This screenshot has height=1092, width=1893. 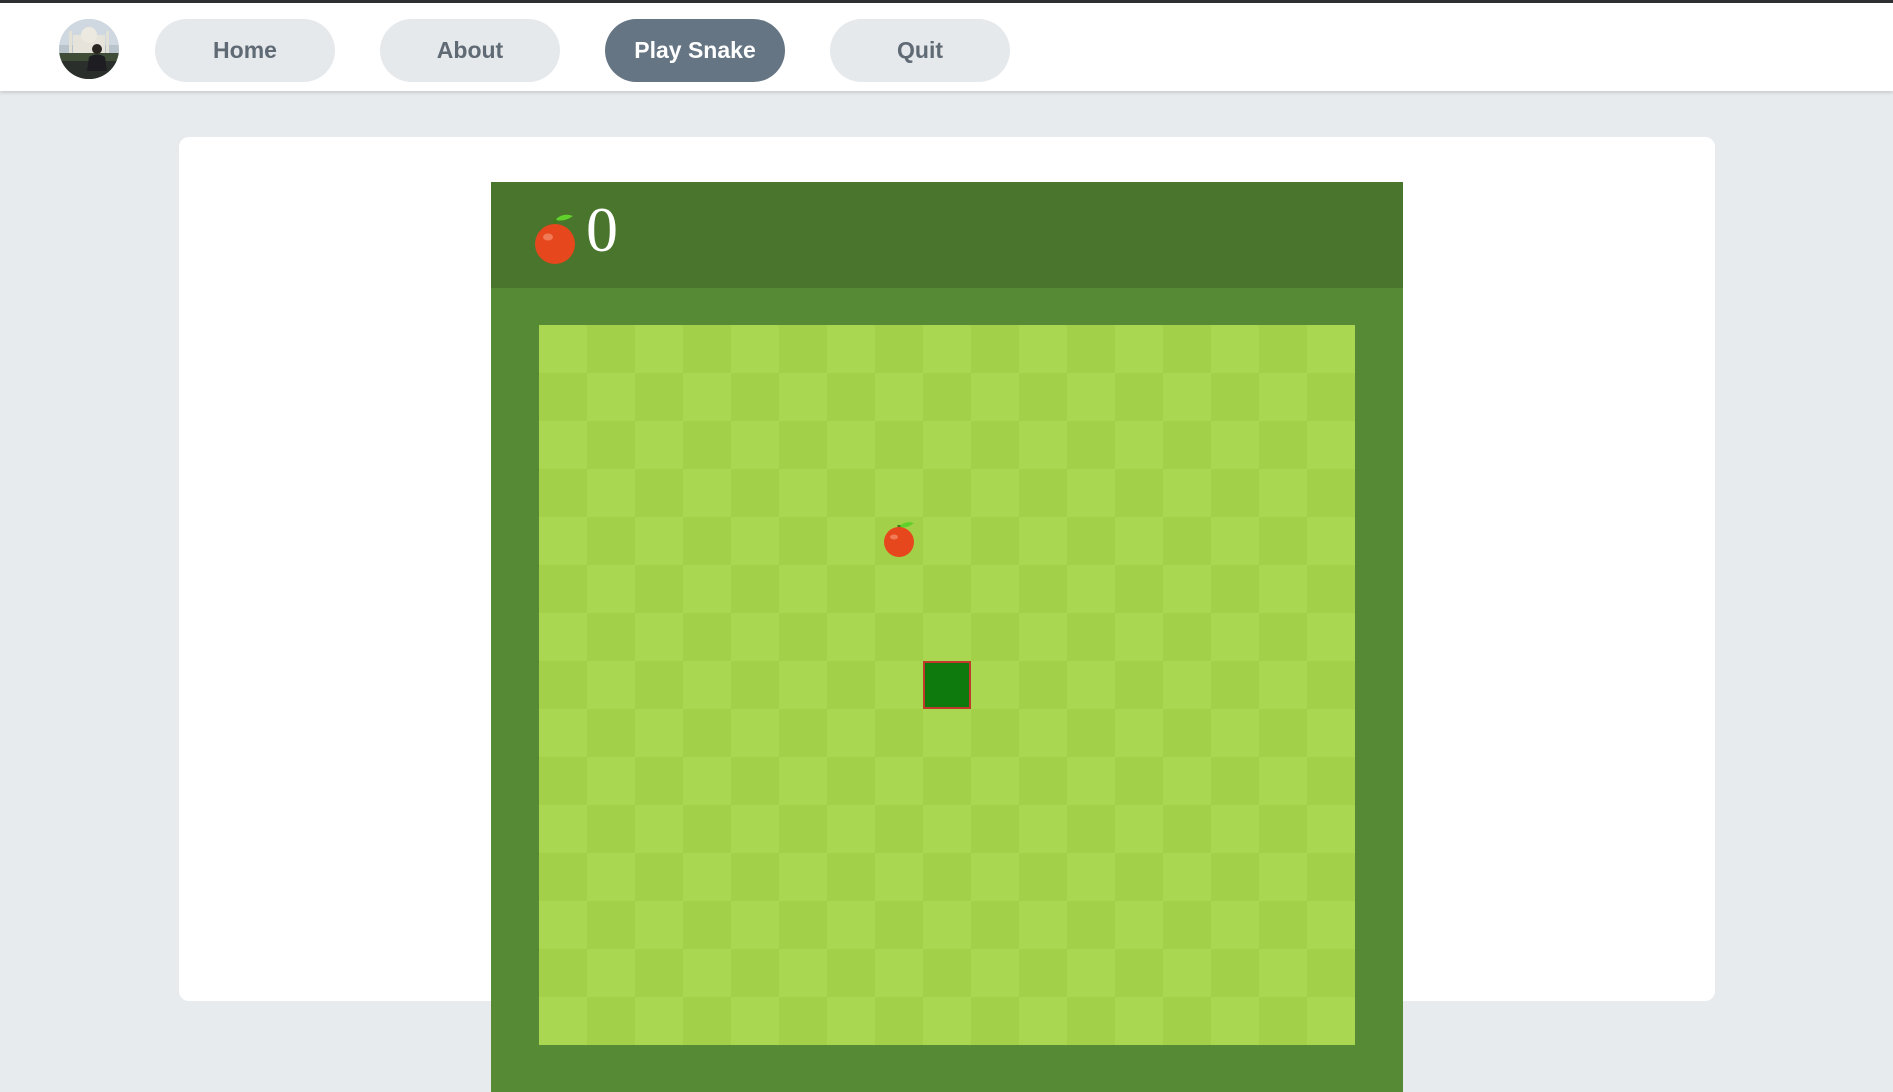 I want to click on nav-quit-button: Quit, so click(x=920, y=50).